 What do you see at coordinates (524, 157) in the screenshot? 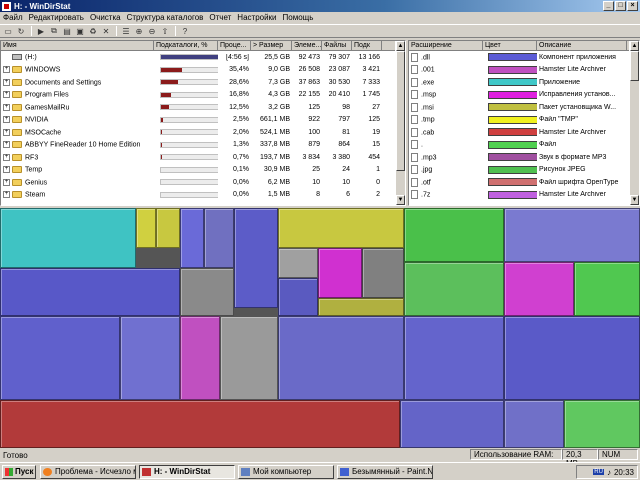
I see `extension-row: .mp3 Звук в формате MP3` at bounding box center [524, 157].